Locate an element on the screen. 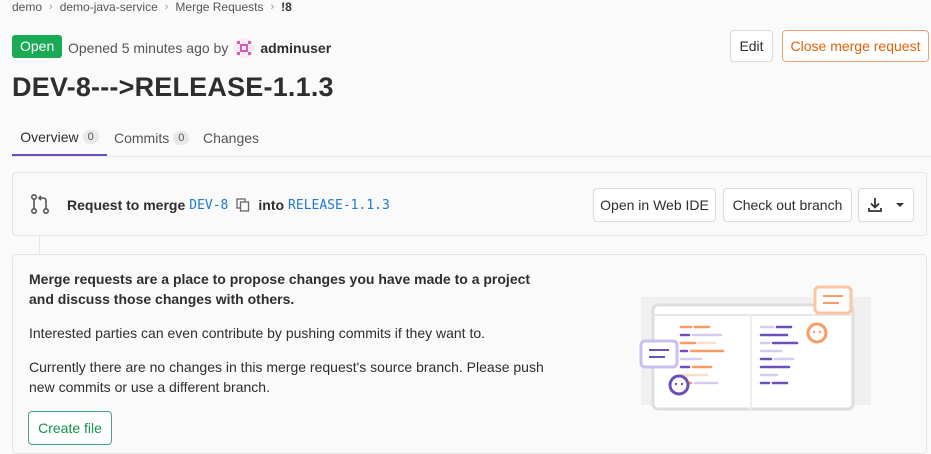 This screenshot has width=931, height=454. tab-commits: Commits 0 is located at coordinates (152, 138).